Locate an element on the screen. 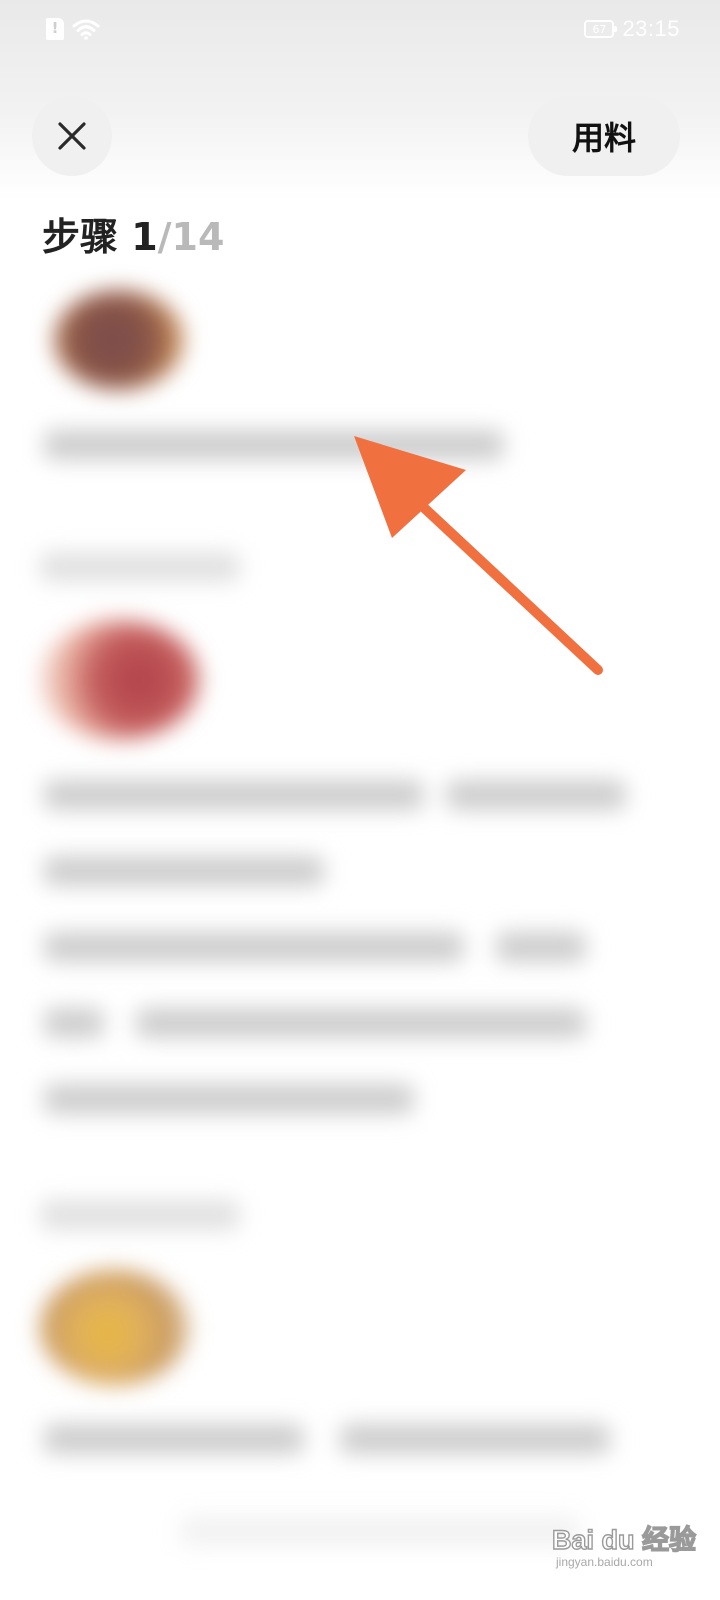  watermark-logo: Bai du 经验 is located at coordinates (624, 1539).